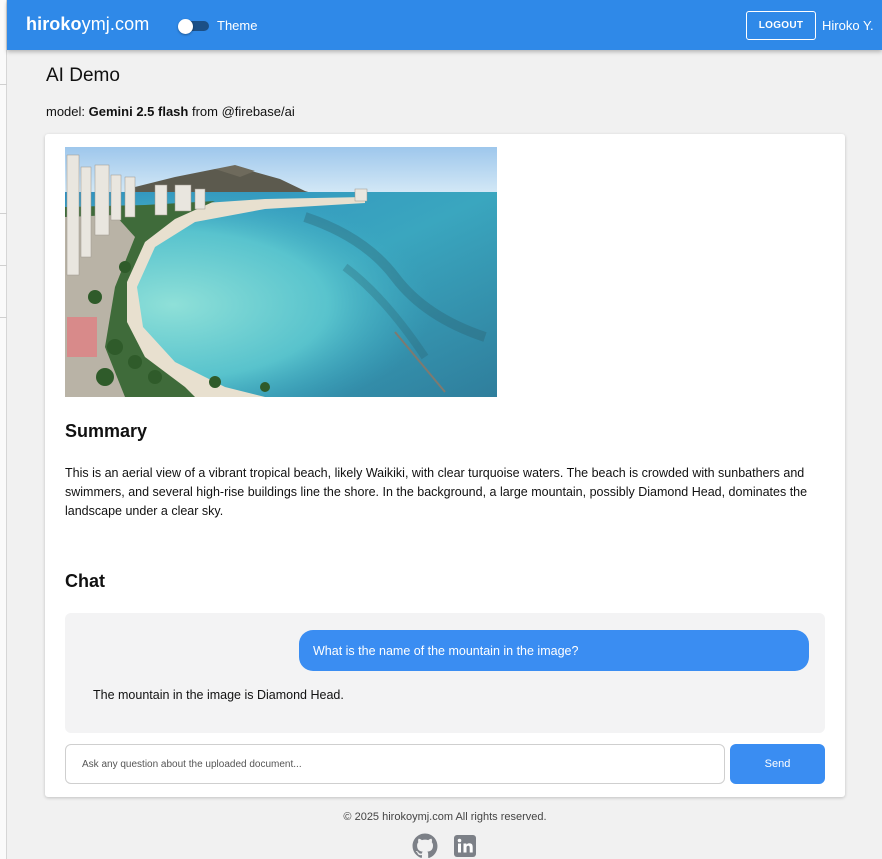 This screenshot has height=859, width=882. Describe the element at coordinates (444, 25) in the screenshot. I see `app-bar: hirokoymj.com Theme LOGOUT Hiroko Y.` at that location.